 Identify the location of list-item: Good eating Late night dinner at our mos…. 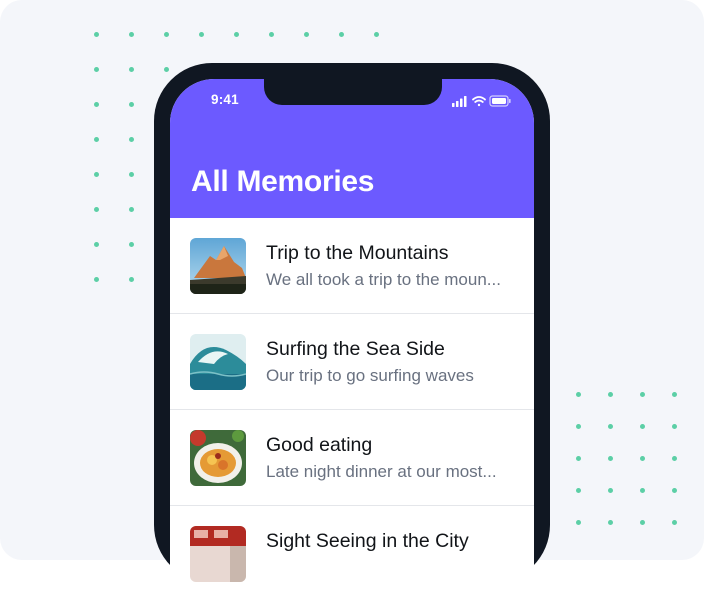
(352, 458).